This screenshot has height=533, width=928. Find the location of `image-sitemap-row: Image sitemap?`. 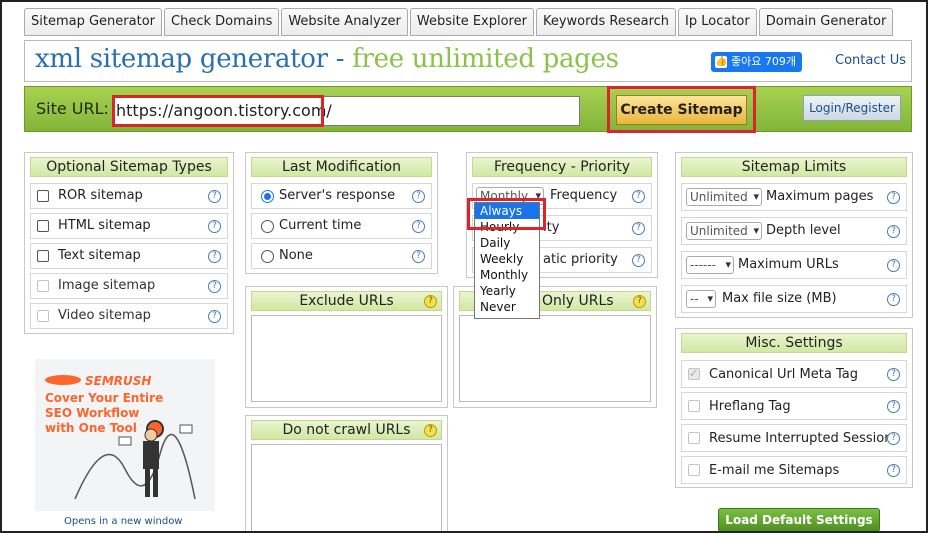

image-sitemap-row: Image sitemap? is located at coordinates (129, 286).